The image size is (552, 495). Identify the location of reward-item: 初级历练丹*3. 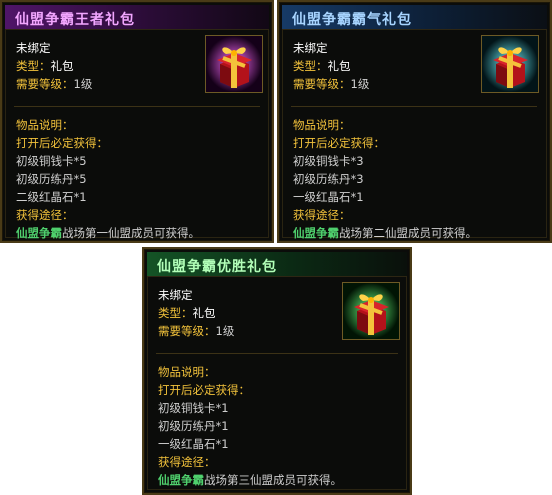
(328, 179).